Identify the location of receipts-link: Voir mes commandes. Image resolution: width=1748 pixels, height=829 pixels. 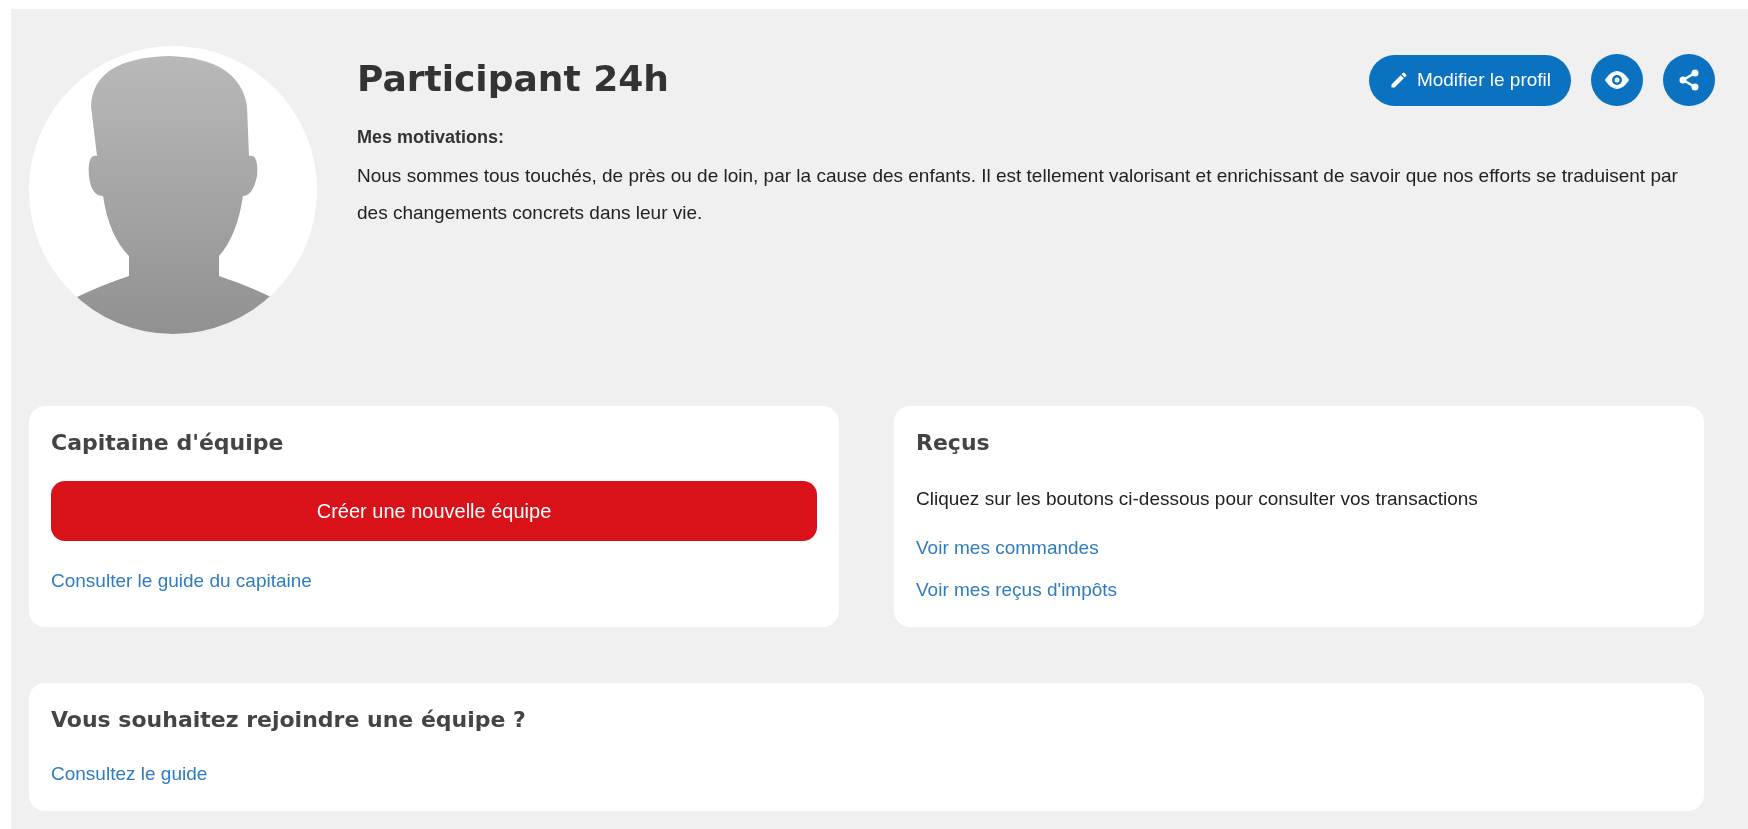
(1007, 547).